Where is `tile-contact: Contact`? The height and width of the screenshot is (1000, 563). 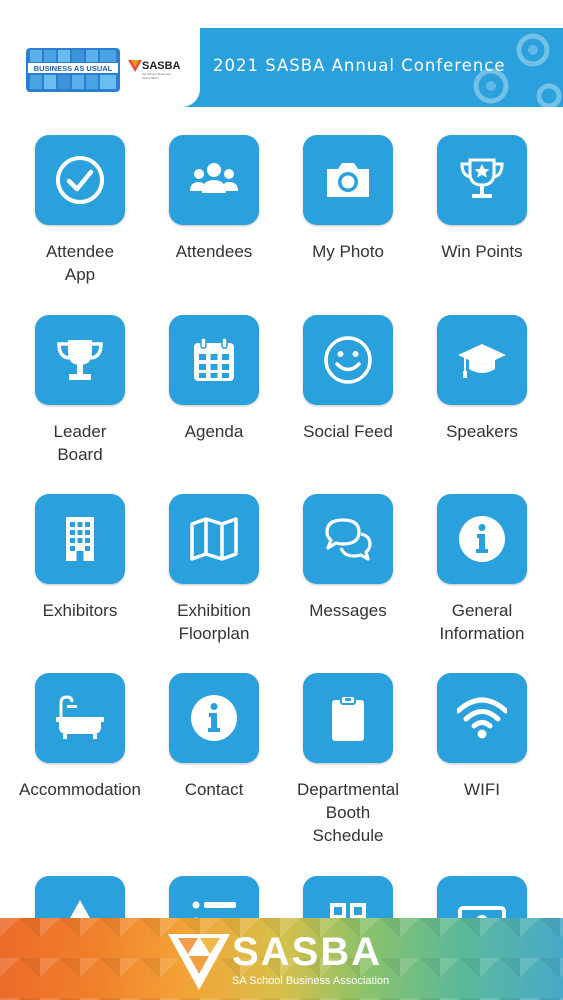
tile-contact: Contact is located at coordinates (214, 730).